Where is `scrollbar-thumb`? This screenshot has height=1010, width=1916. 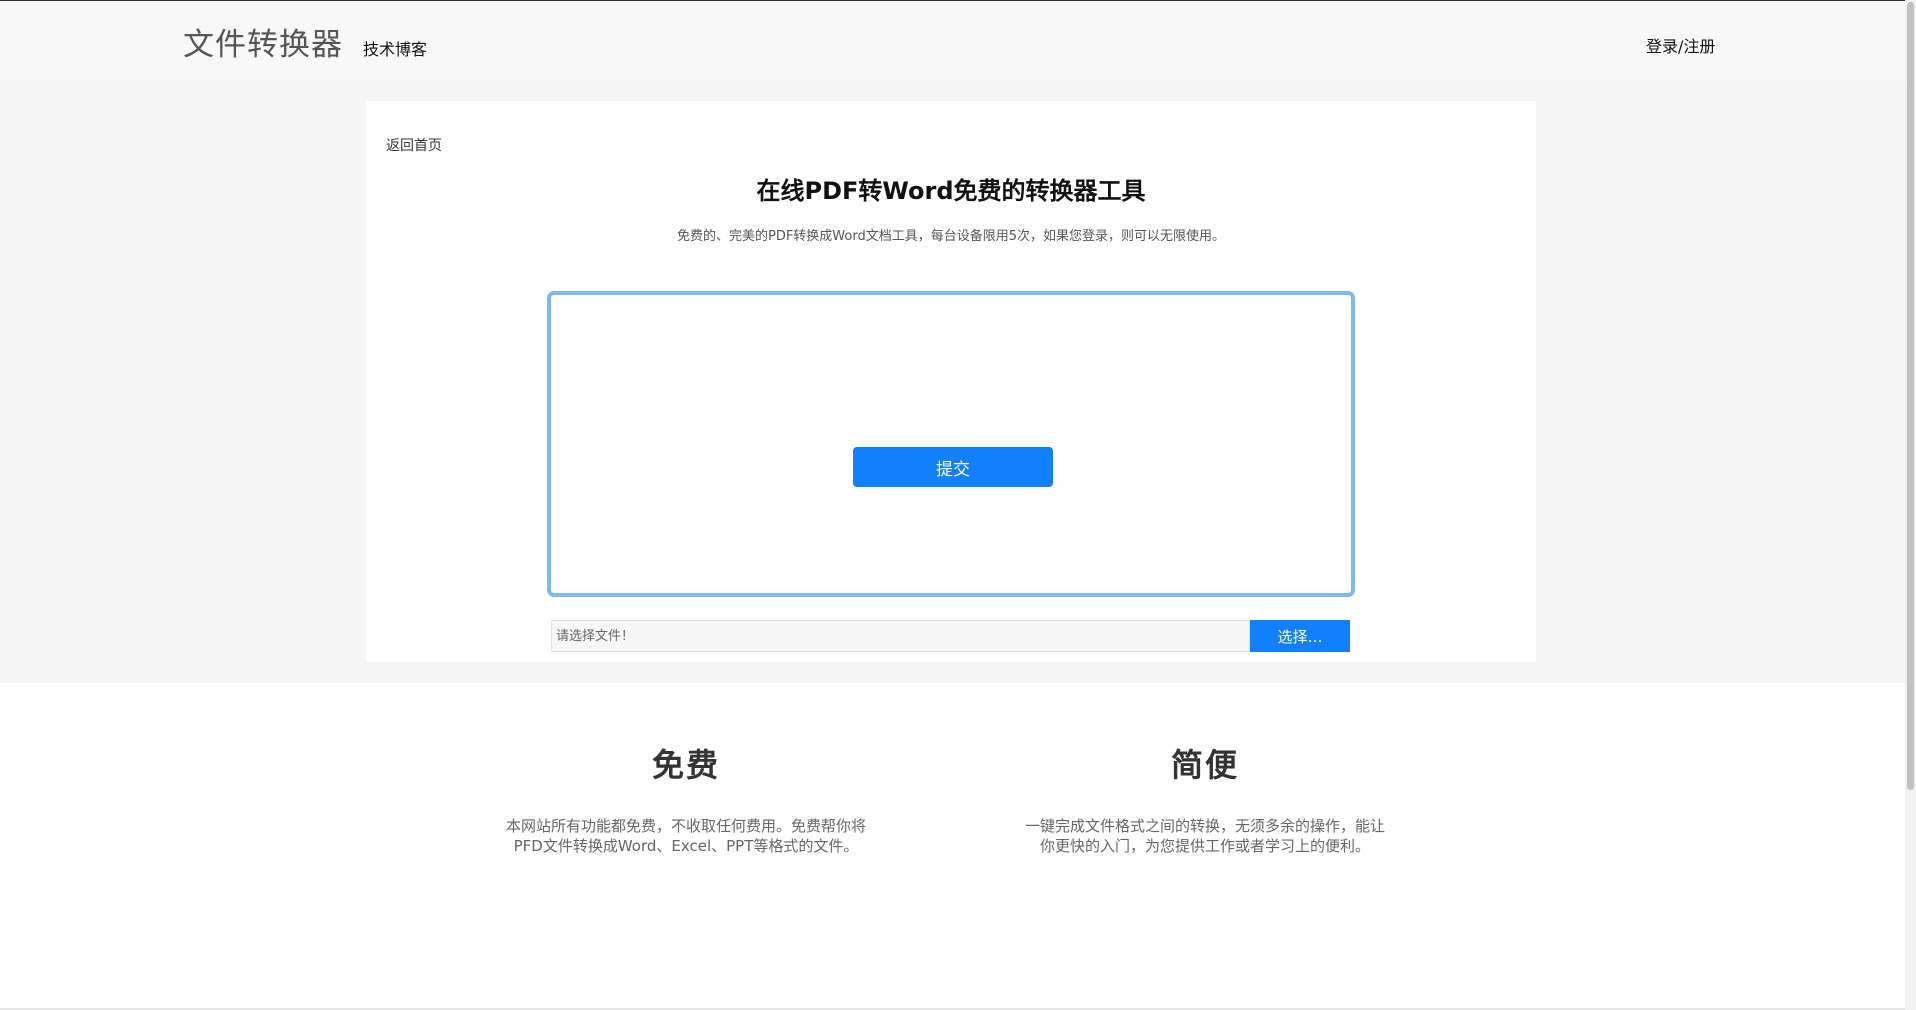
scrollbar-thumb is located at coordinates (1910, 396).